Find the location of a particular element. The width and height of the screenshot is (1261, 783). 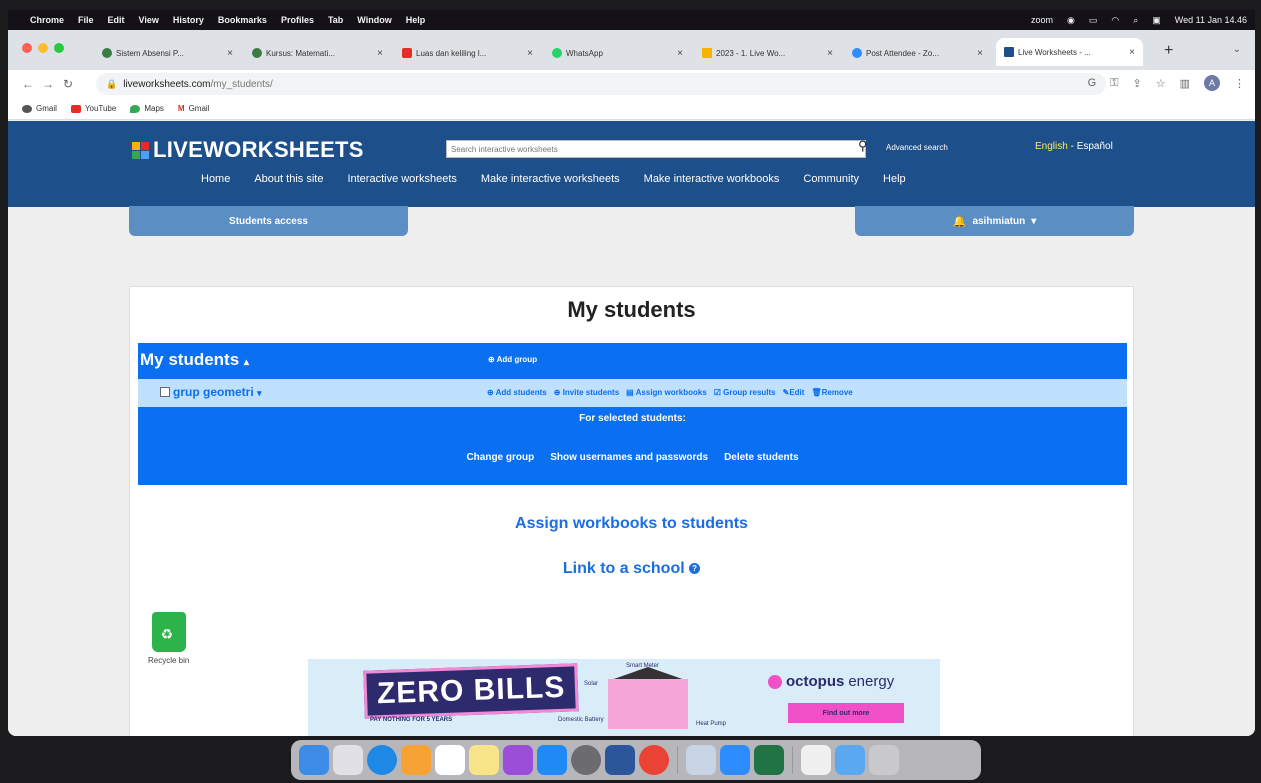

bookmark-youtube: YouTube is located at coordinates (93, 108).